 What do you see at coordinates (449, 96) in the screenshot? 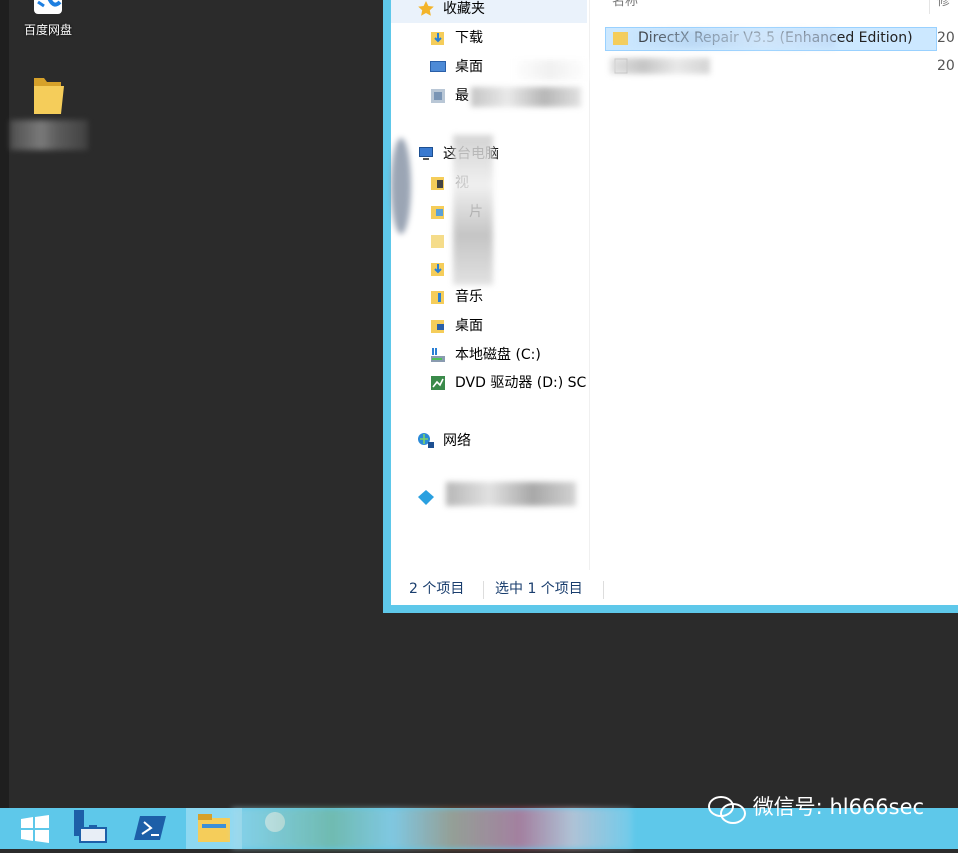
I see `nav-recent: 最` at bounding box center [449, 96].